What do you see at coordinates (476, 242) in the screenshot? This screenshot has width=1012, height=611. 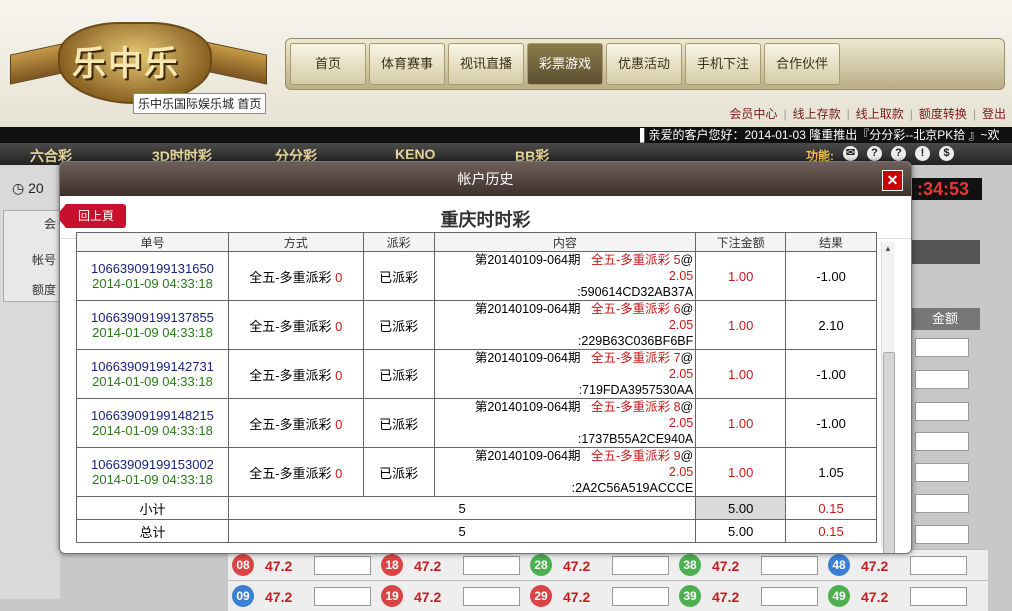 I see `table-header-row: 单号 方式 派彩 内容 下注金额 结果` at bounding box center [476, 242].